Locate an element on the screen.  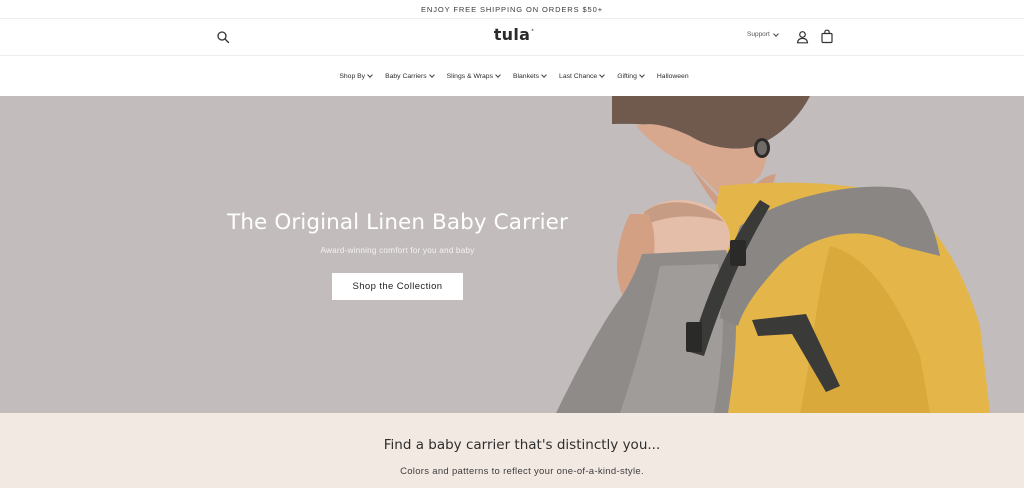
logo-mark: ® is located at coordinates (532, 30).